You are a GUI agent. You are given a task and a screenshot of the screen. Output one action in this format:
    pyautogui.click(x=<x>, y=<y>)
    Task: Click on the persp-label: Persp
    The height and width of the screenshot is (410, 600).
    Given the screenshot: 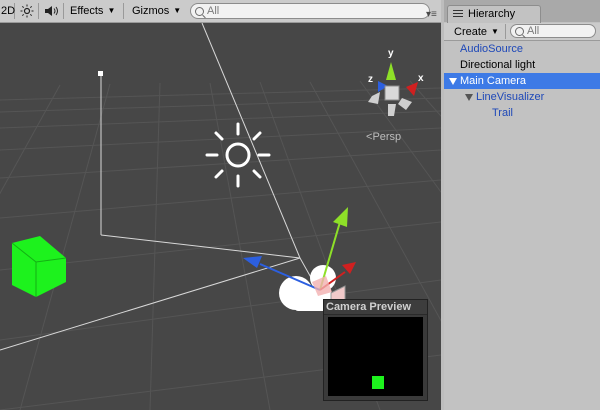 What is the action you would take?
    pyautogui.click(x=387, y=137)
    